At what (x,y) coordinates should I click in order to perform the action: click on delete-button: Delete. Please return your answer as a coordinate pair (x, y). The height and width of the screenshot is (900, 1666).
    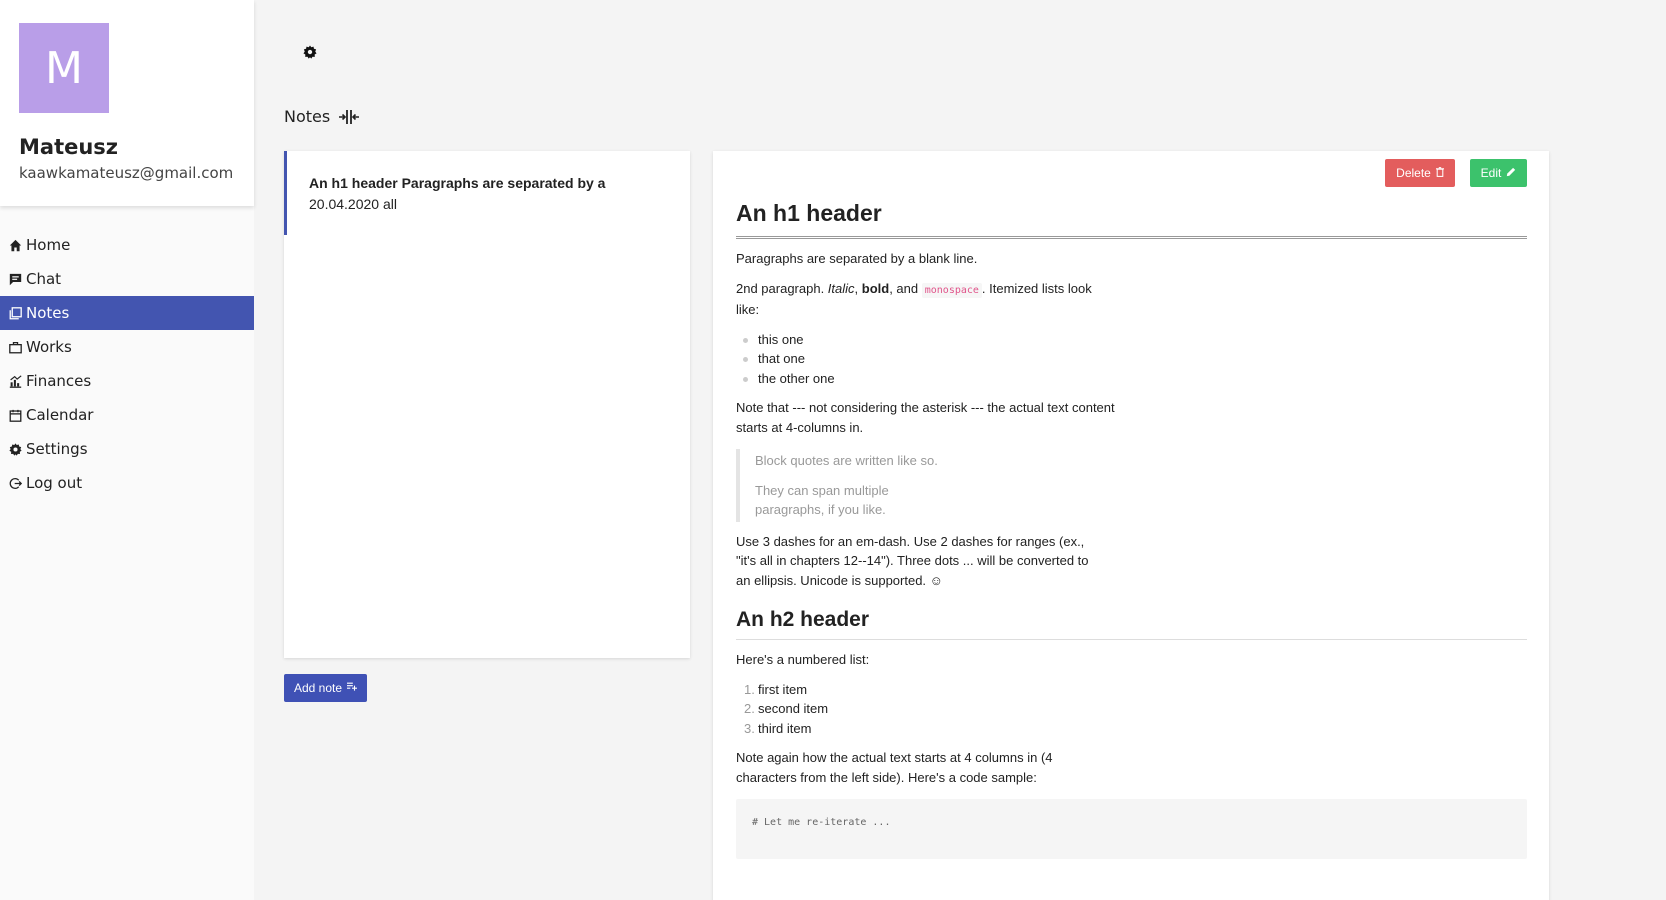
    Looking at the image, I should click on (1420, 173).